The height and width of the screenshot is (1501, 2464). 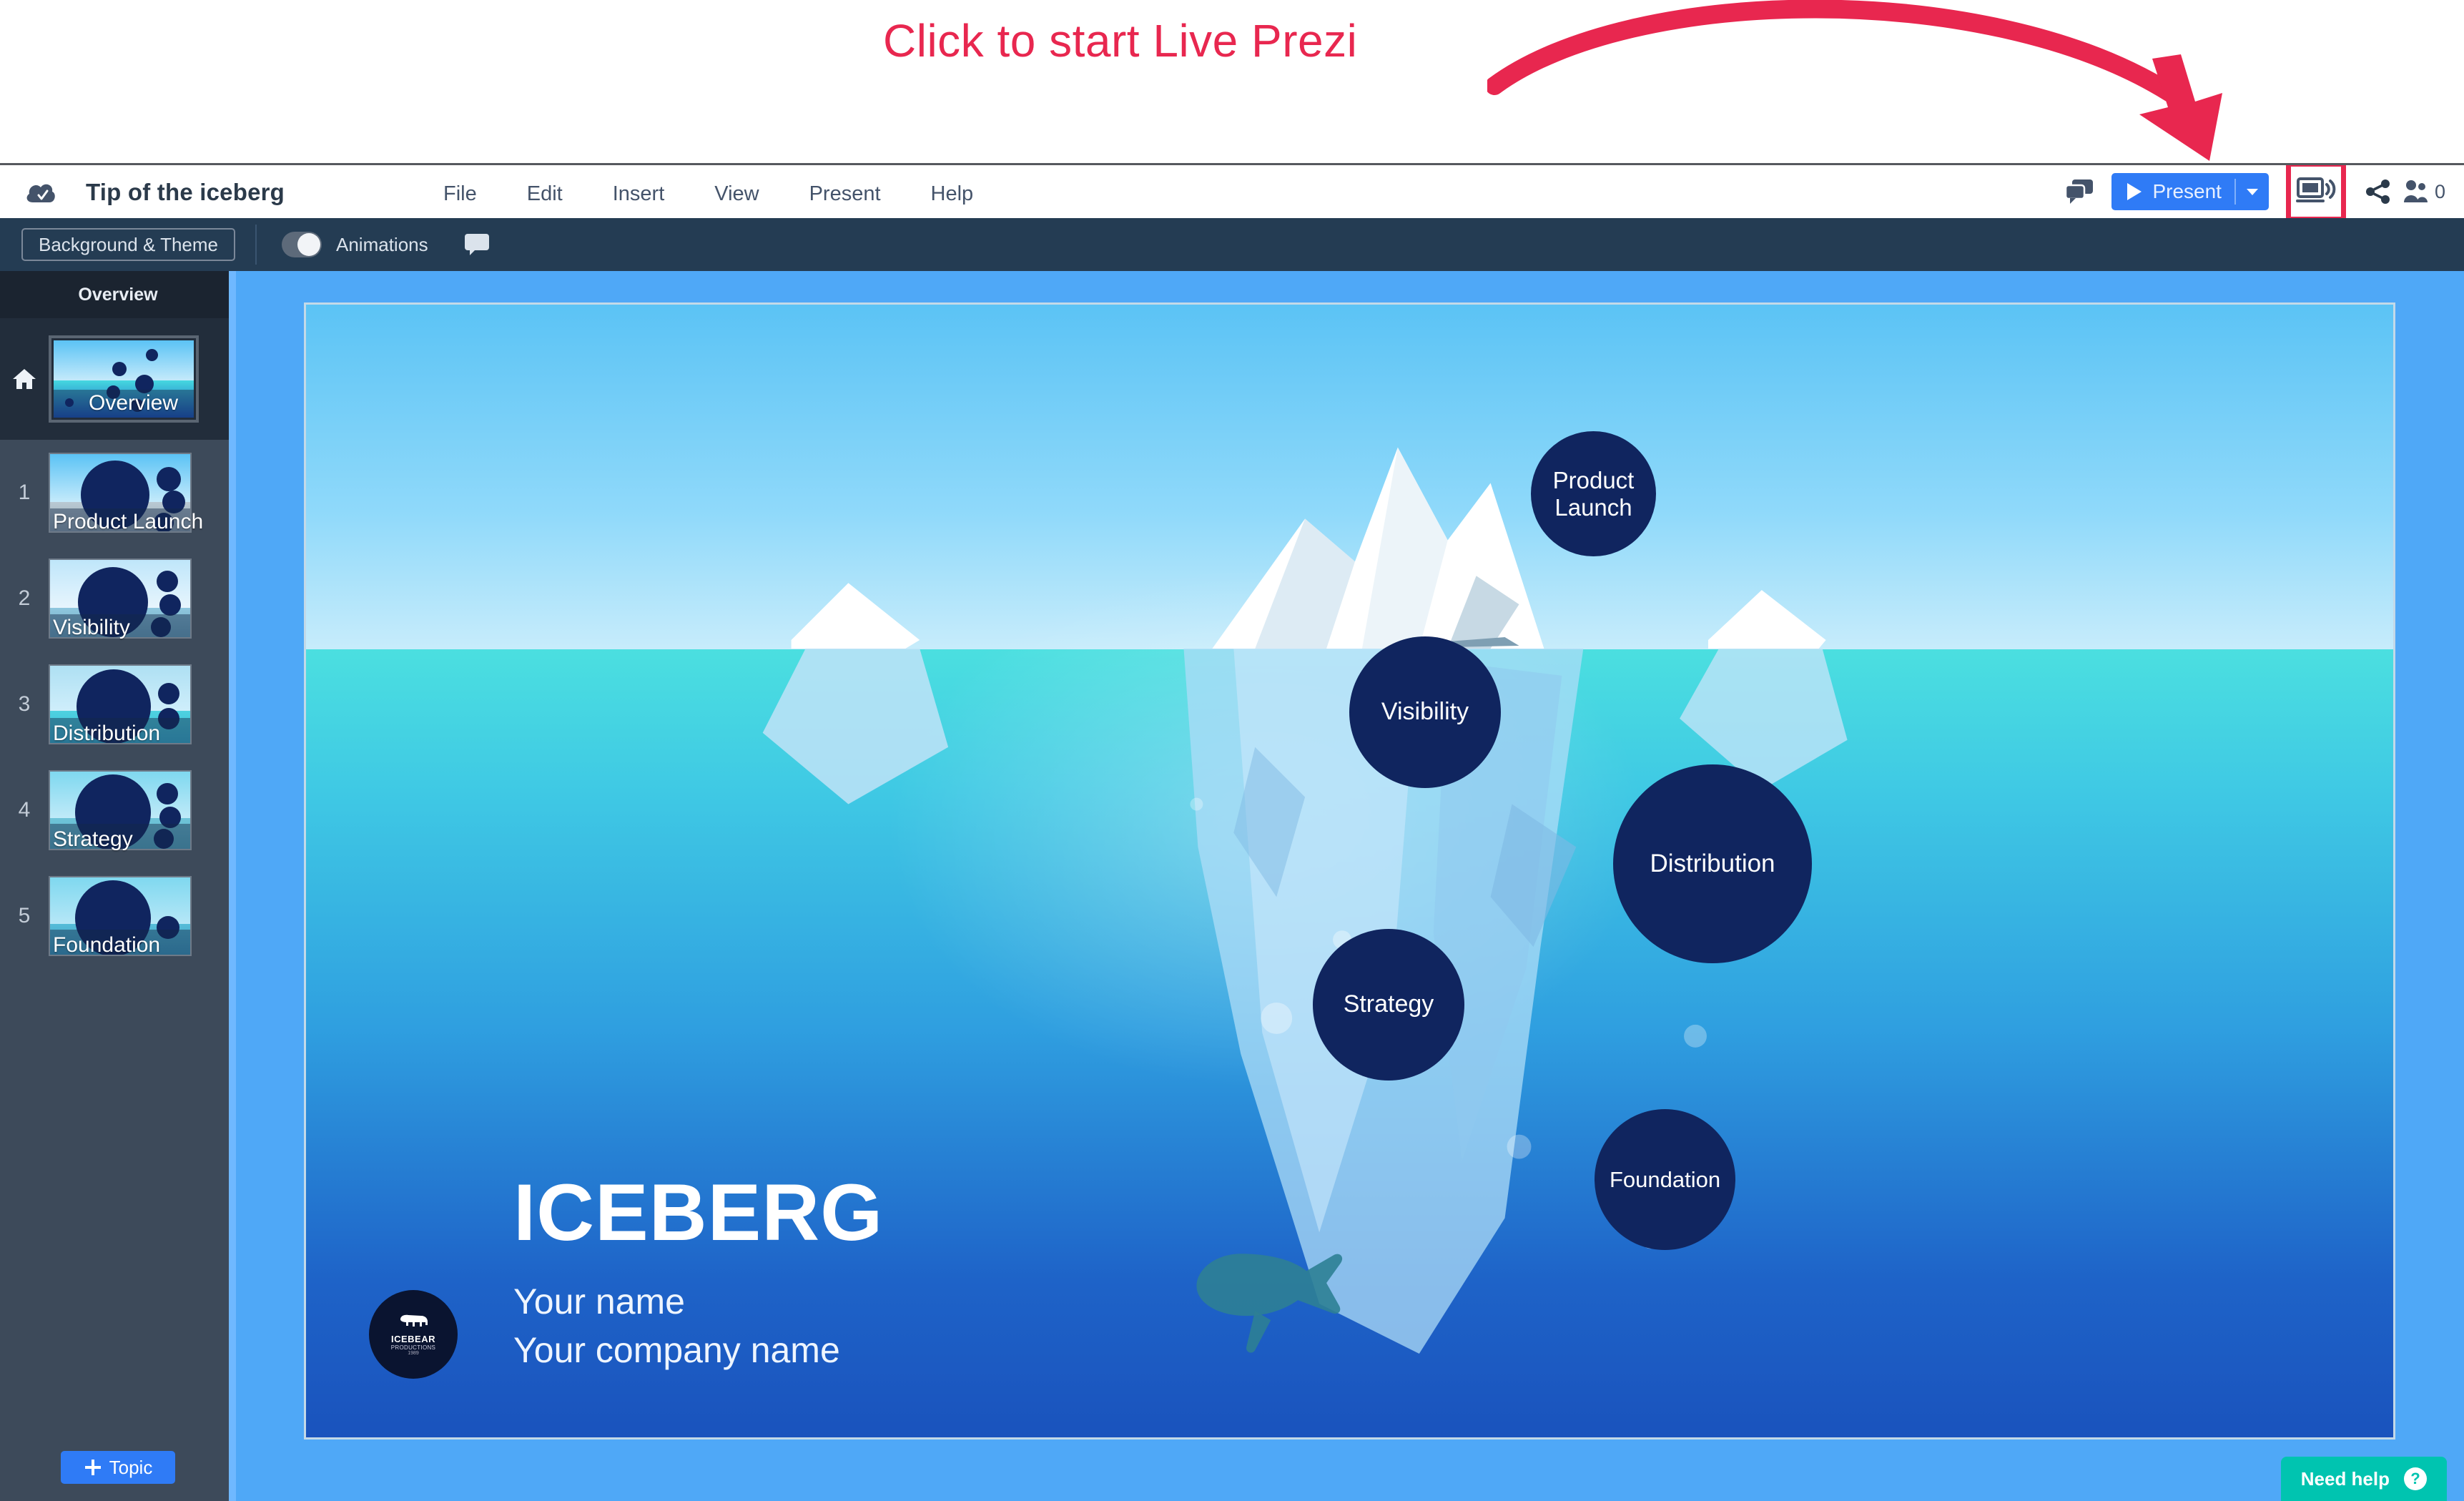 I want to click on menu-help: Help, so click(x=952, y=194).